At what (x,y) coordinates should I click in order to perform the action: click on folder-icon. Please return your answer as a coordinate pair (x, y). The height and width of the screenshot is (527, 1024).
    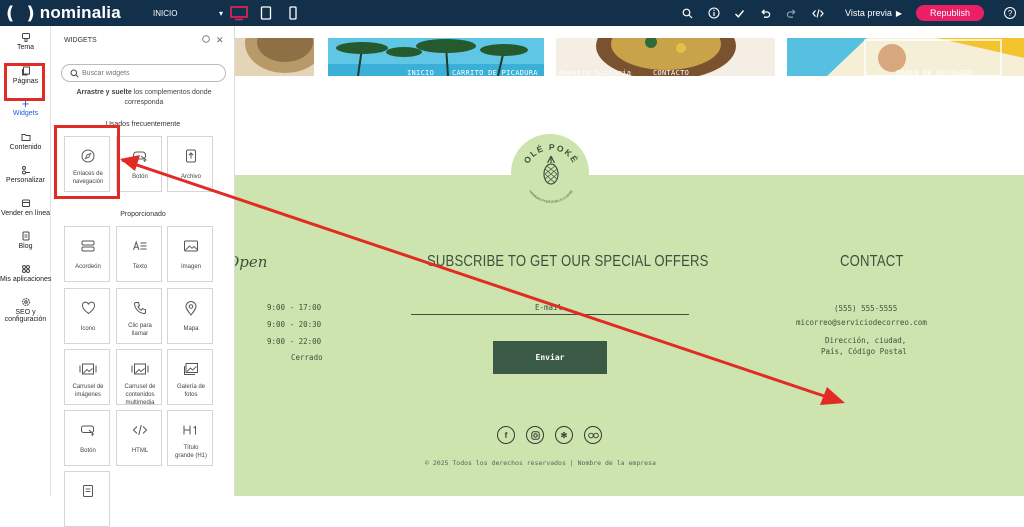
    Looking at the image, I should click on (25, 138).